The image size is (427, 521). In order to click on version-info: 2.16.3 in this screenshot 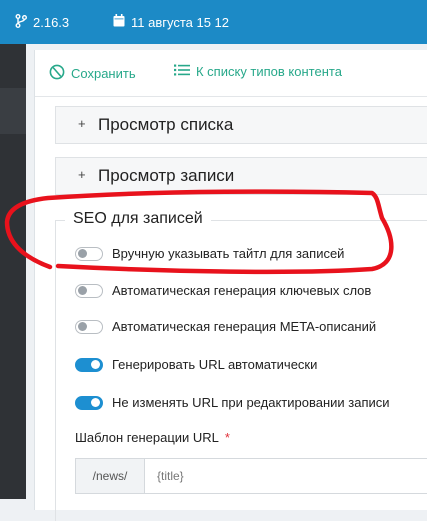, I will do `click(42, 22)`.